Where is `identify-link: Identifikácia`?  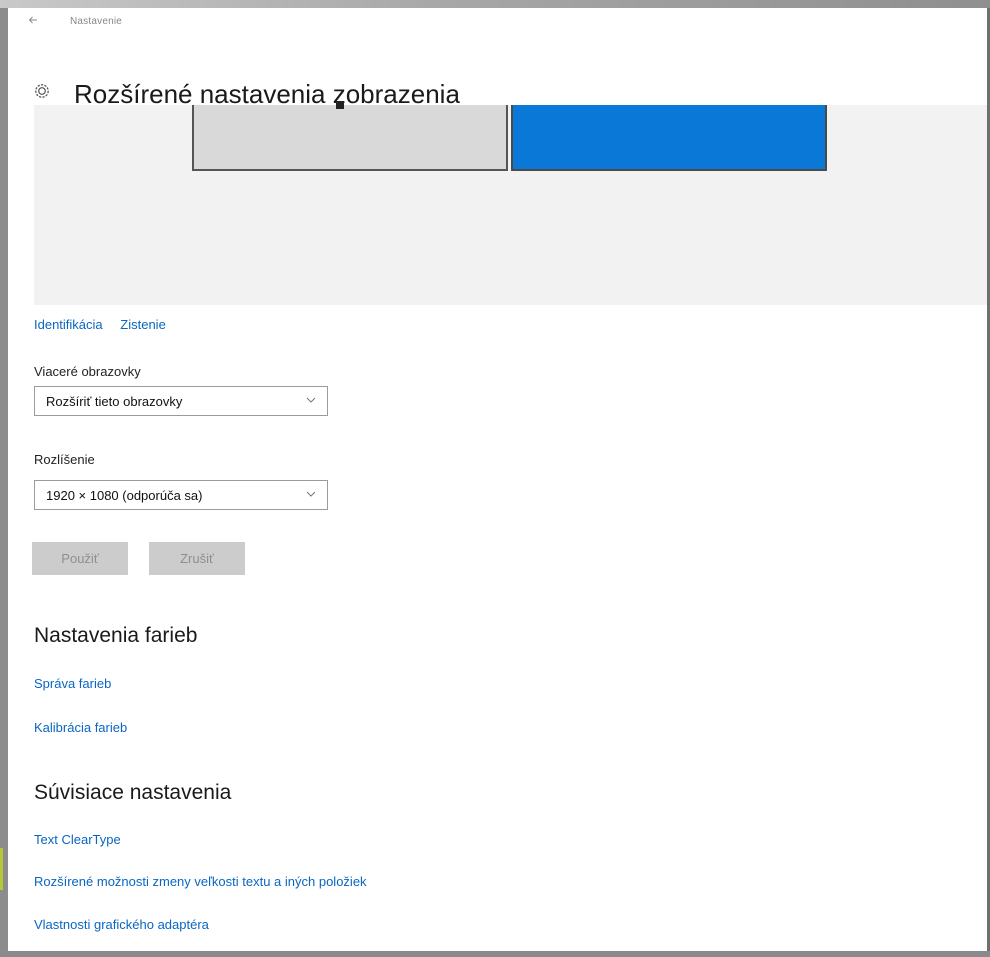 identify-link: Identifikácia is located at coordinates (68, 324).